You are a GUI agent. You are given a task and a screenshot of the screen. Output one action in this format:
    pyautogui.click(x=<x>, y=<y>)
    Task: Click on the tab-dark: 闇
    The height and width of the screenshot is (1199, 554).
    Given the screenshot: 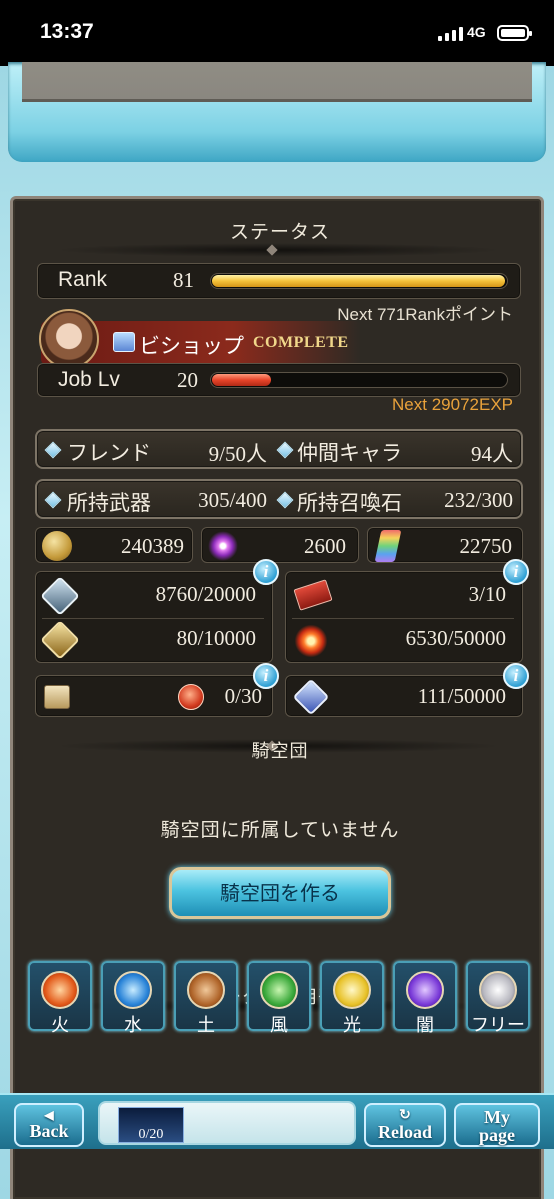 What is the action you would take?
    pyautogui.click(x=425, y=998)
    